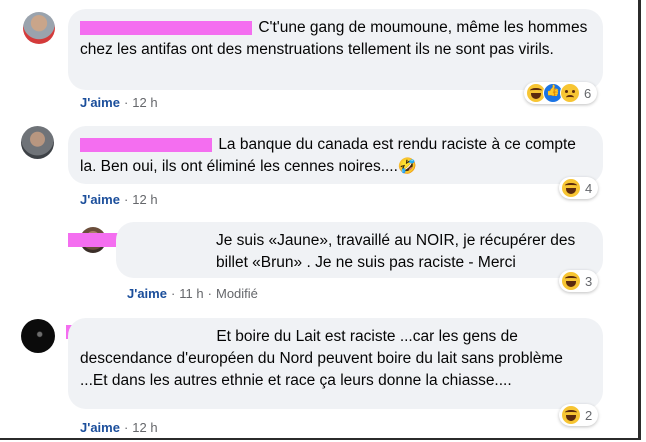  What do you see at coordinates (589, 415) in the screenshot?
I see `reaction-count: 2` at bounding box center [589, 415].